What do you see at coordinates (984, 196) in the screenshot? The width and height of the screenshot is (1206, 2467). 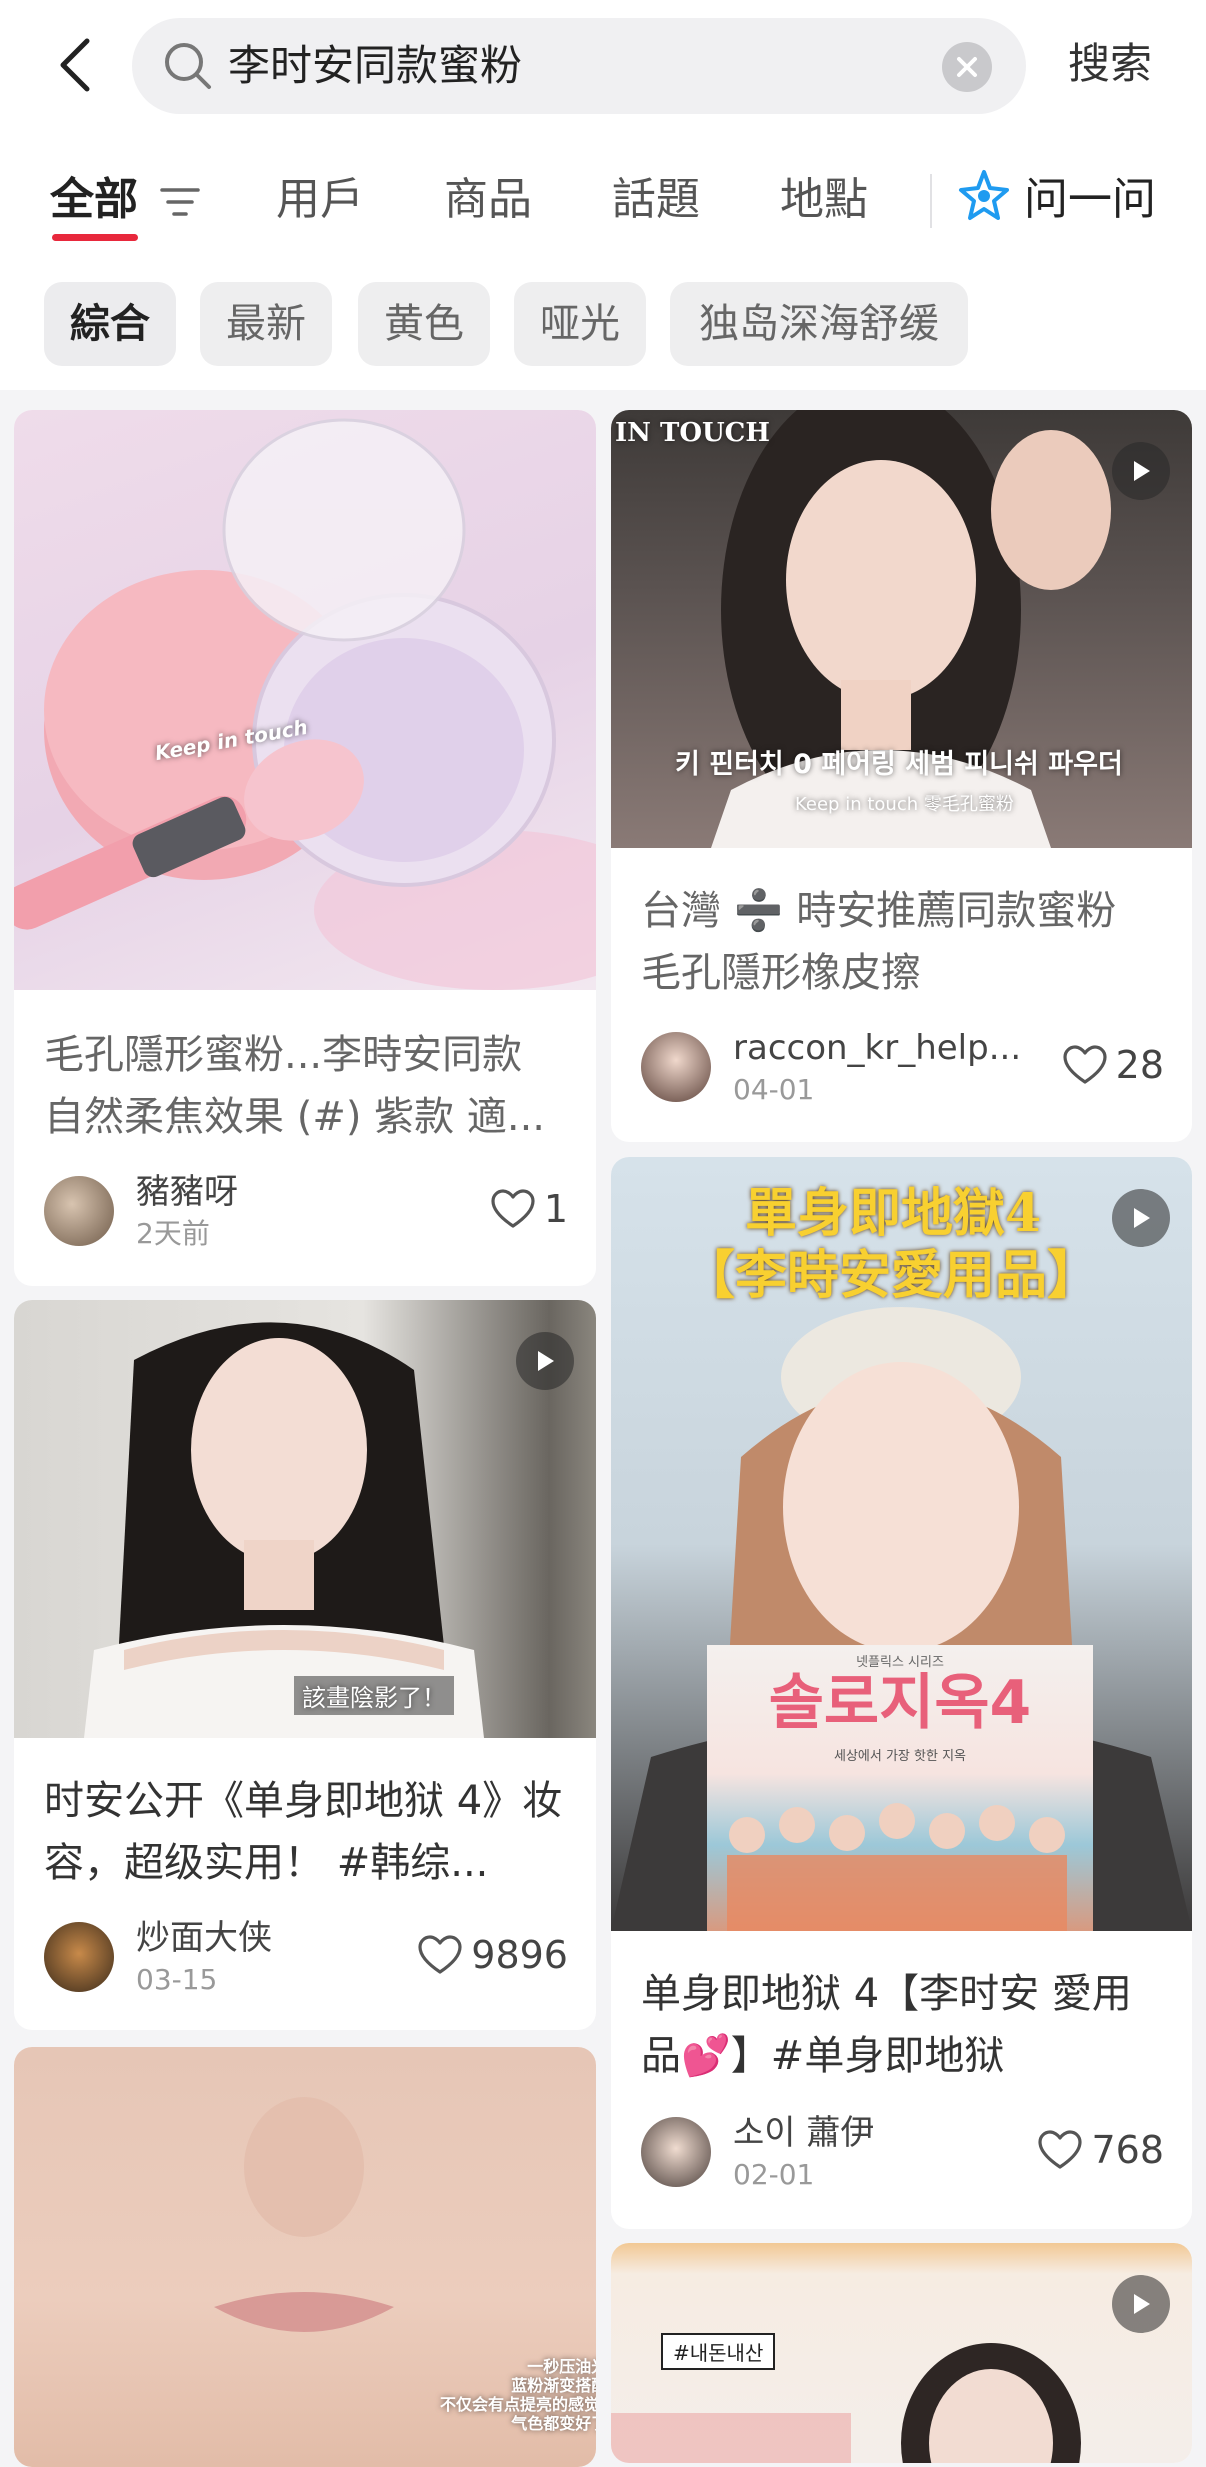 I see `ai-star-icon` at bounding box center [984, 196].